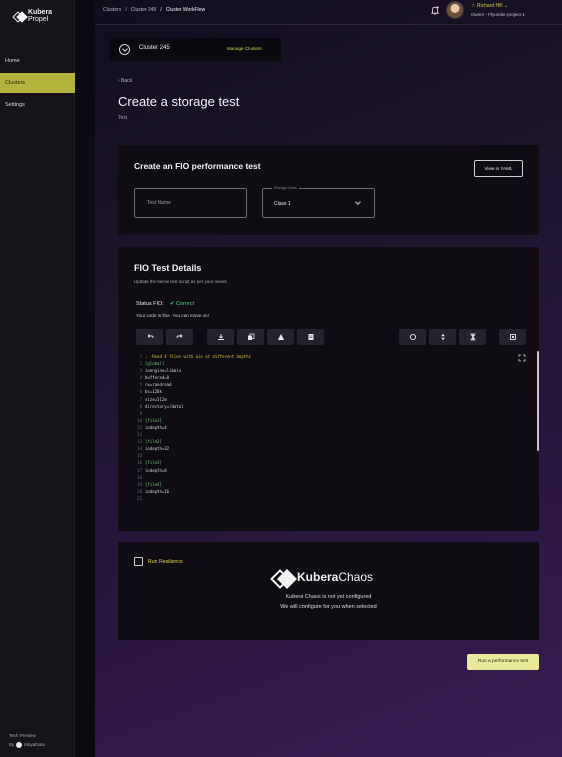 The image size is (562, 757). What do you see at coordinates (503, 662) in the screenshot?
I see `run-performance-test-button: Run a performance test` at bounding box center [503, 662].